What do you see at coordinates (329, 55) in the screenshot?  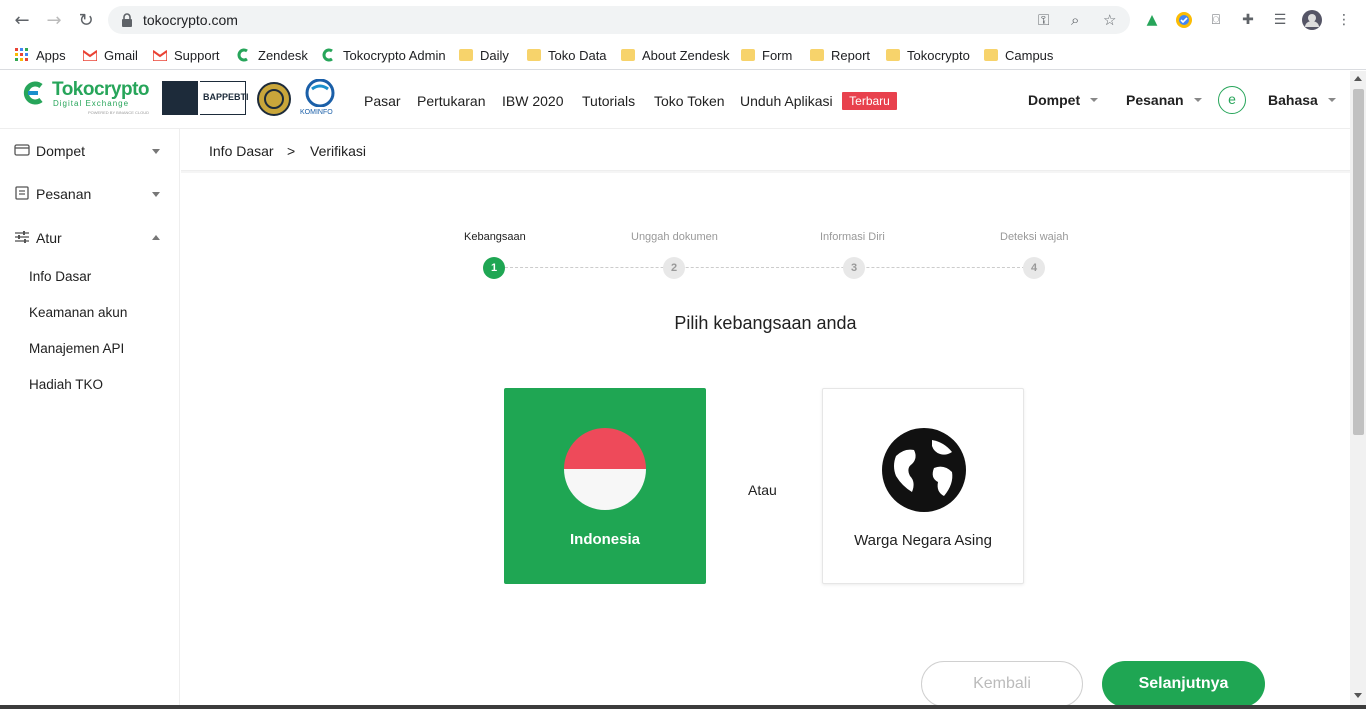 I see `tokocrypto-icon` at bounding box center [329, 55].